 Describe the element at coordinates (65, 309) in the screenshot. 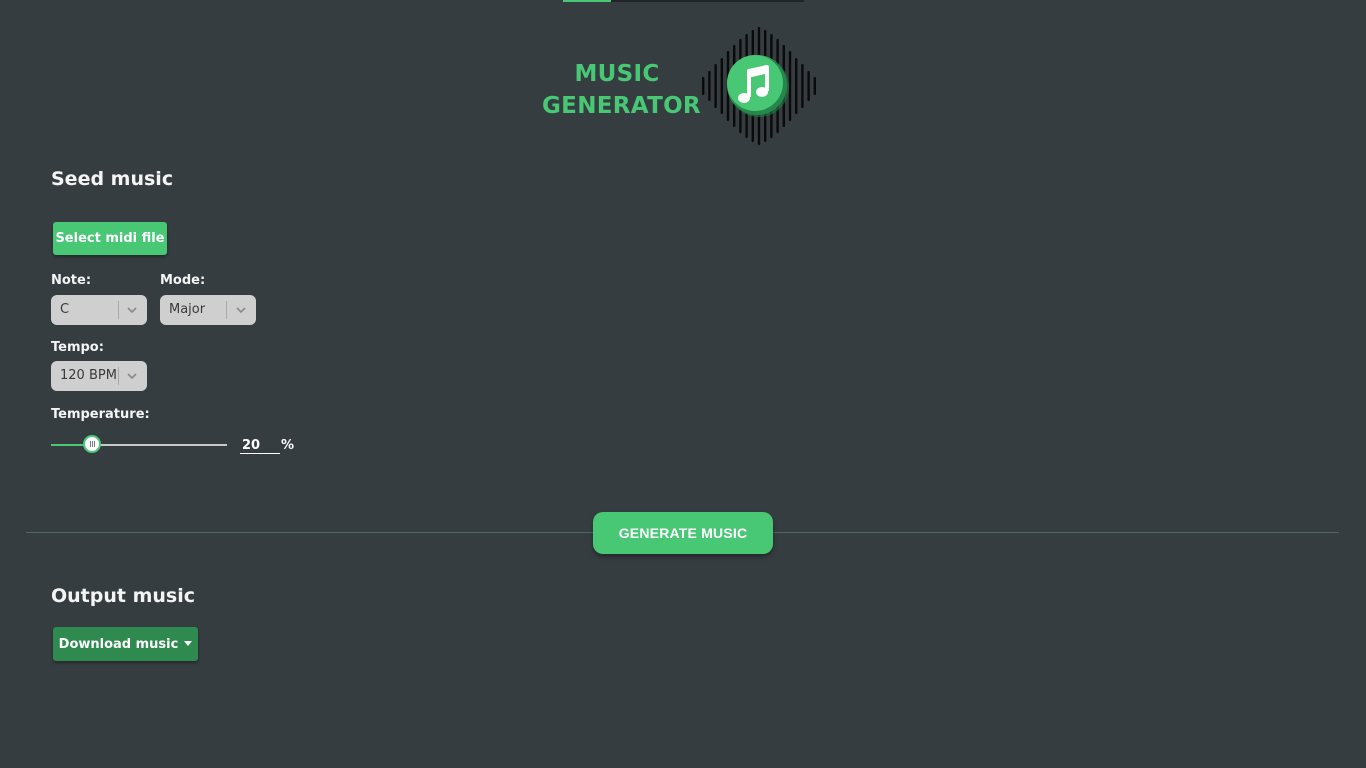

I see `note-select-value: C` at that location.